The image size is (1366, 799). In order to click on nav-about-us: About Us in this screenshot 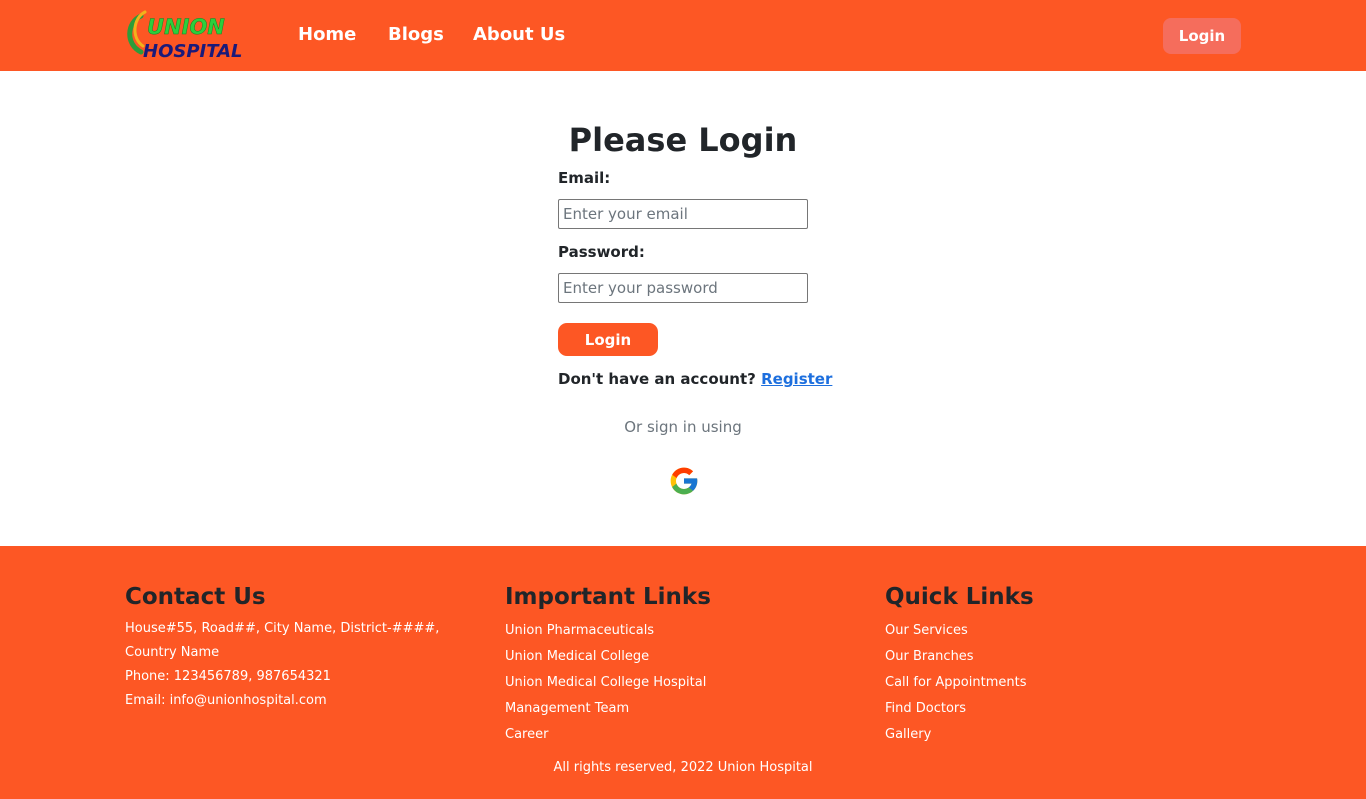, I will do `click(519, 35)`.